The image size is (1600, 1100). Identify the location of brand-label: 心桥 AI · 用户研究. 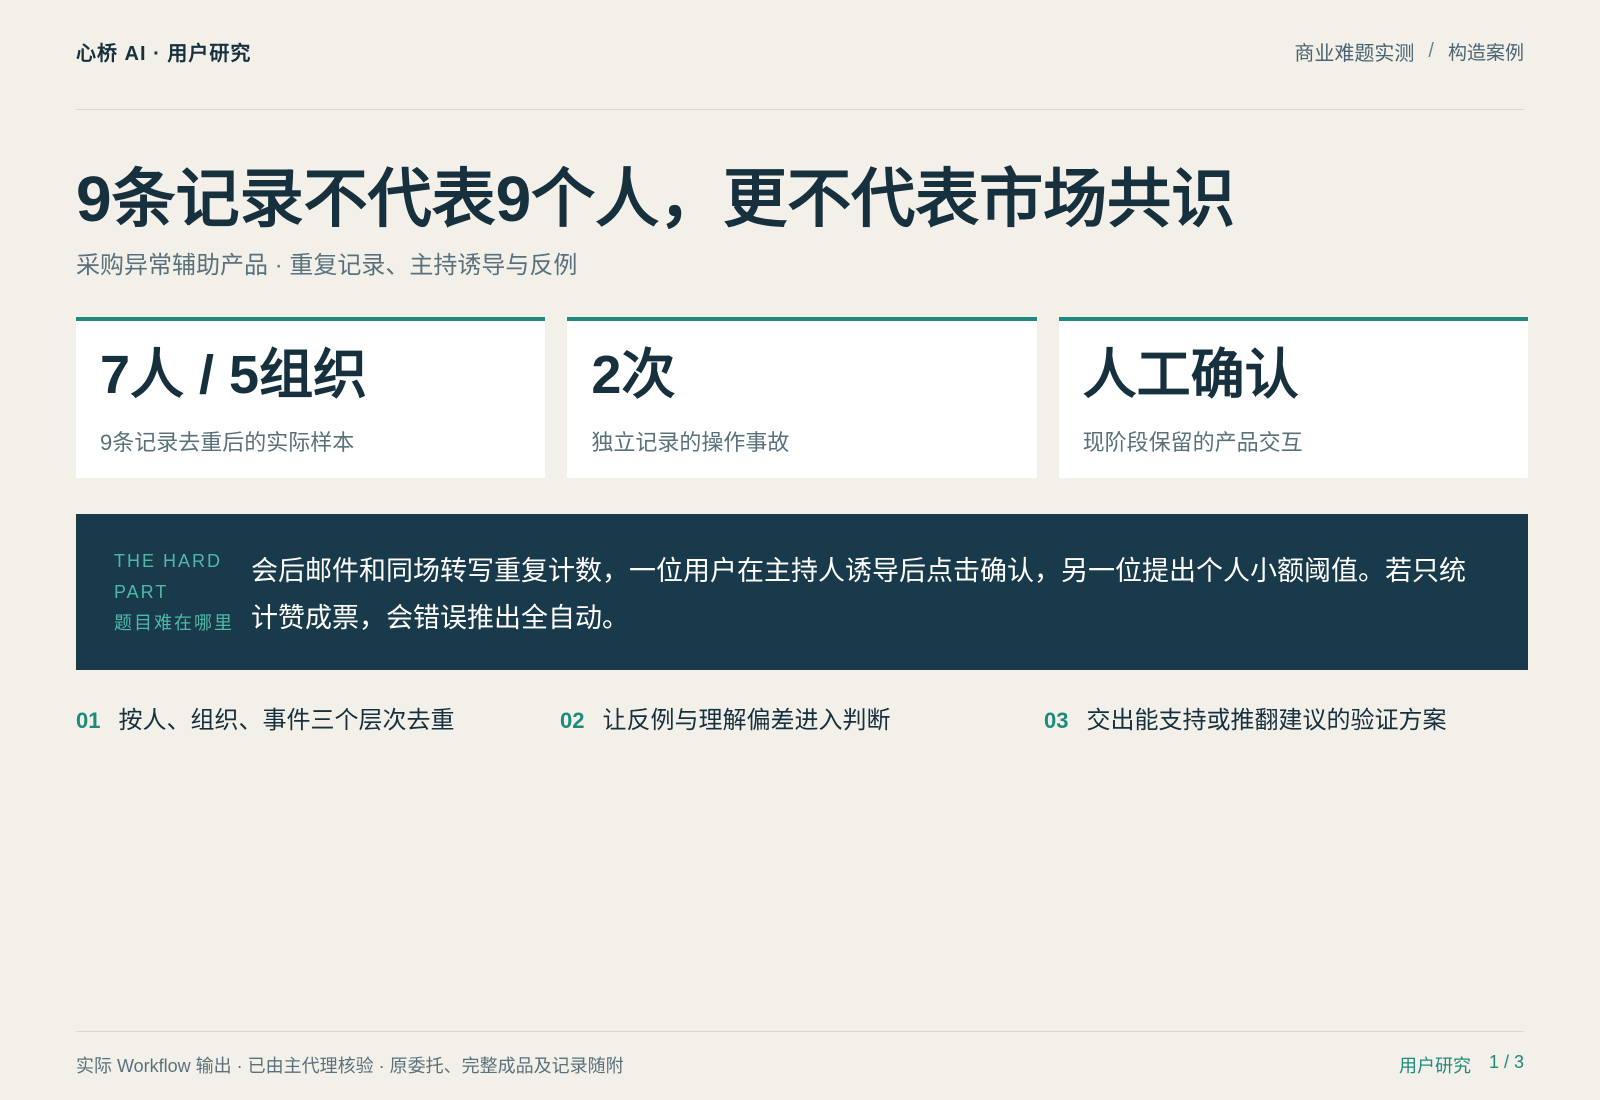
(164, 54).